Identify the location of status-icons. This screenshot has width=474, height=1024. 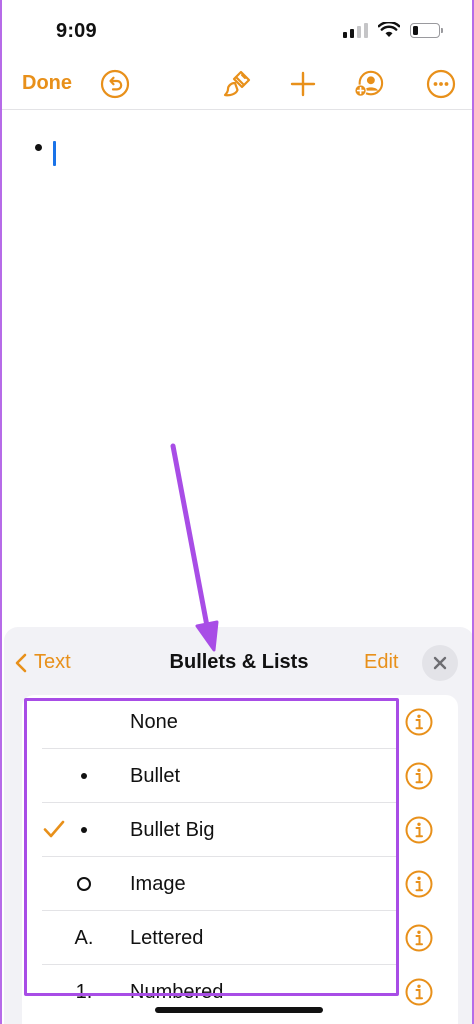
(393, 30).